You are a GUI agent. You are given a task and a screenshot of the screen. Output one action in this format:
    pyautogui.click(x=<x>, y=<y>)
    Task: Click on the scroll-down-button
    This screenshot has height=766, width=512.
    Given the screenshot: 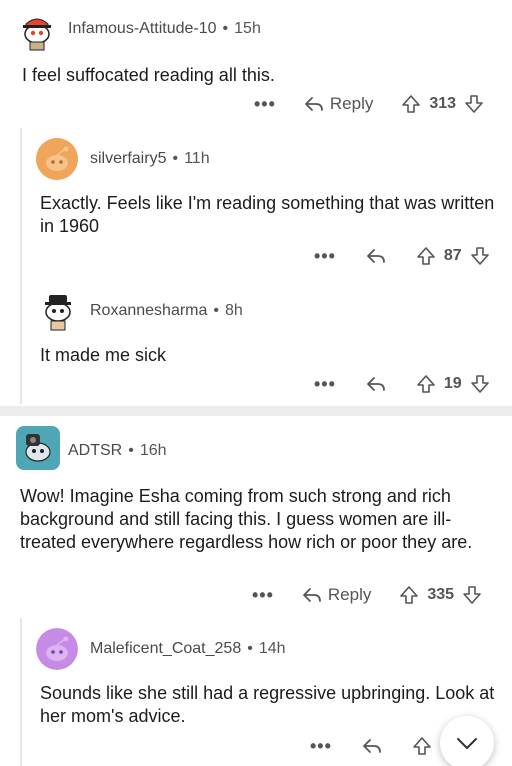 What is the action you would take?
    pyautogui.click(x=467, y=741)
    